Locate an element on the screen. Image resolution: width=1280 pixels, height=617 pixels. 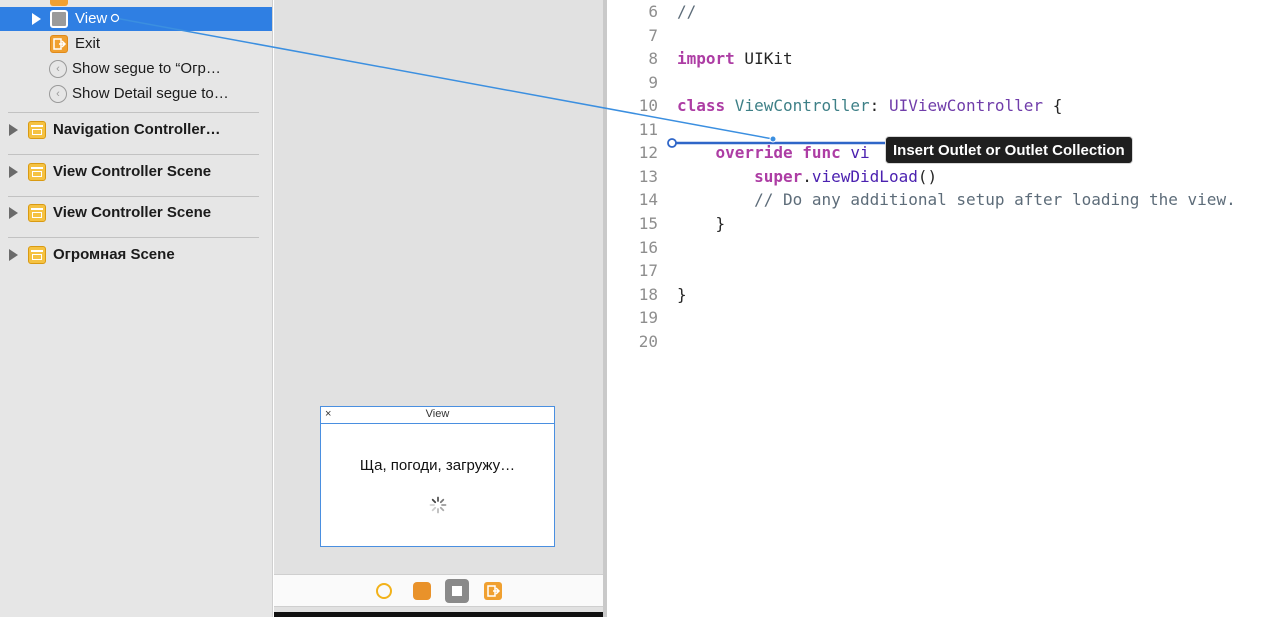
outline-item-label: View is located at coordinates (91, 18).